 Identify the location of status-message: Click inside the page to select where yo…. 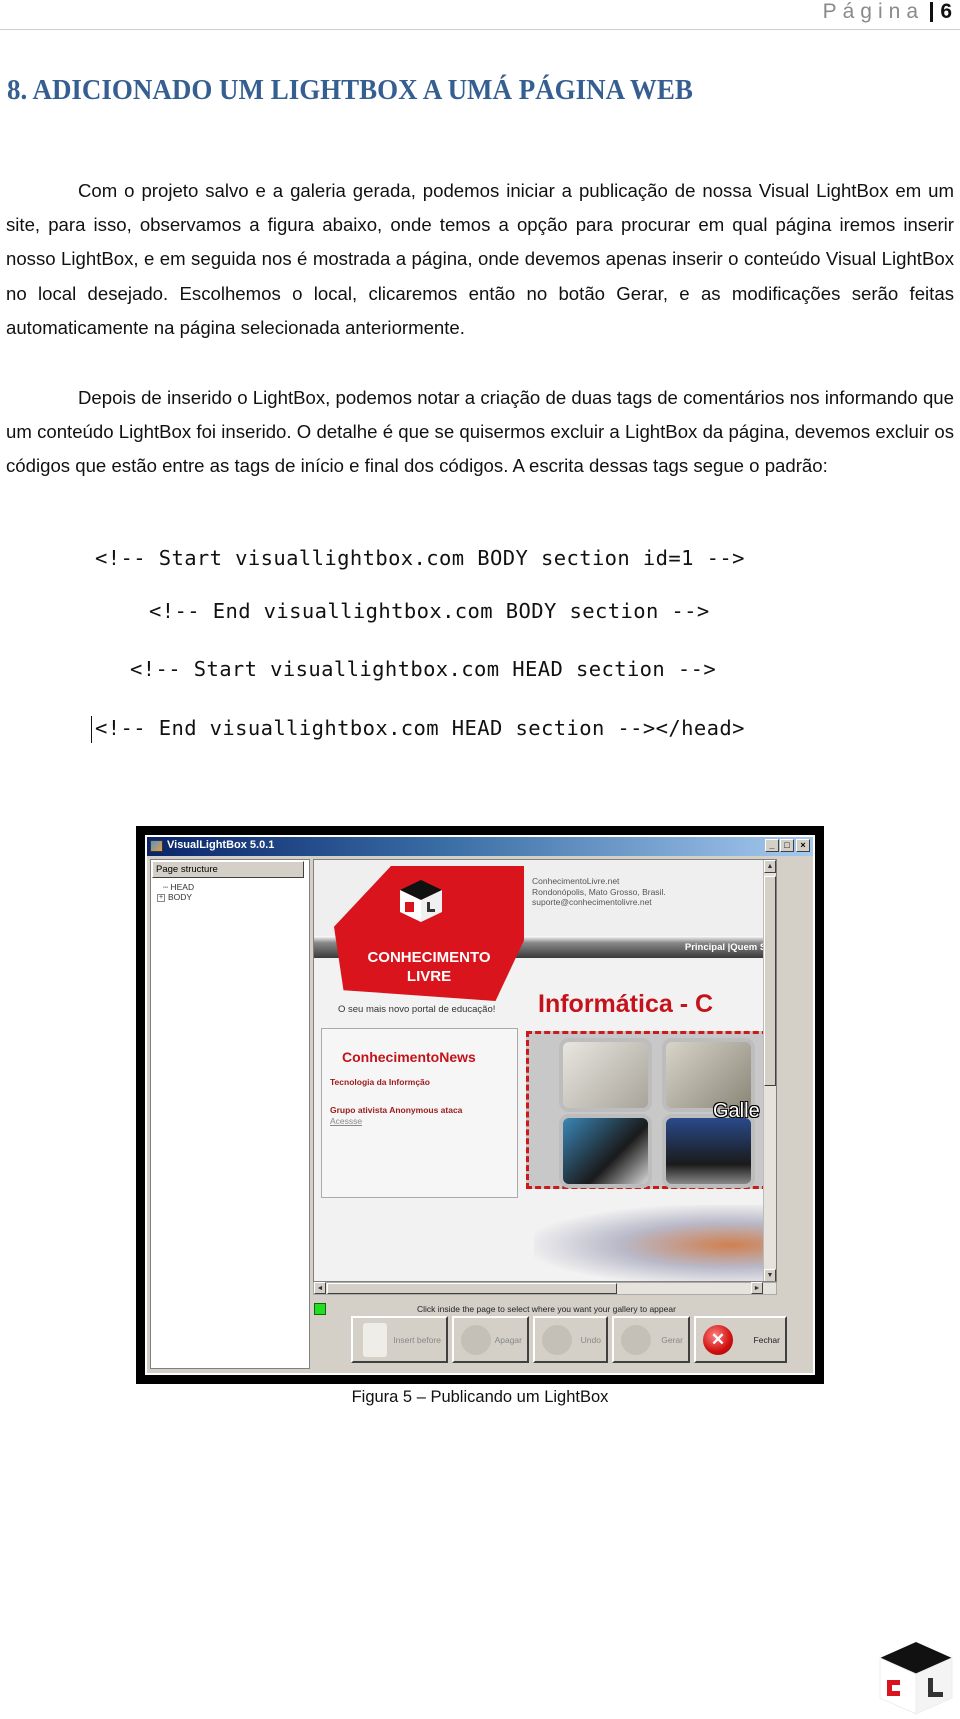
(546, 1309).